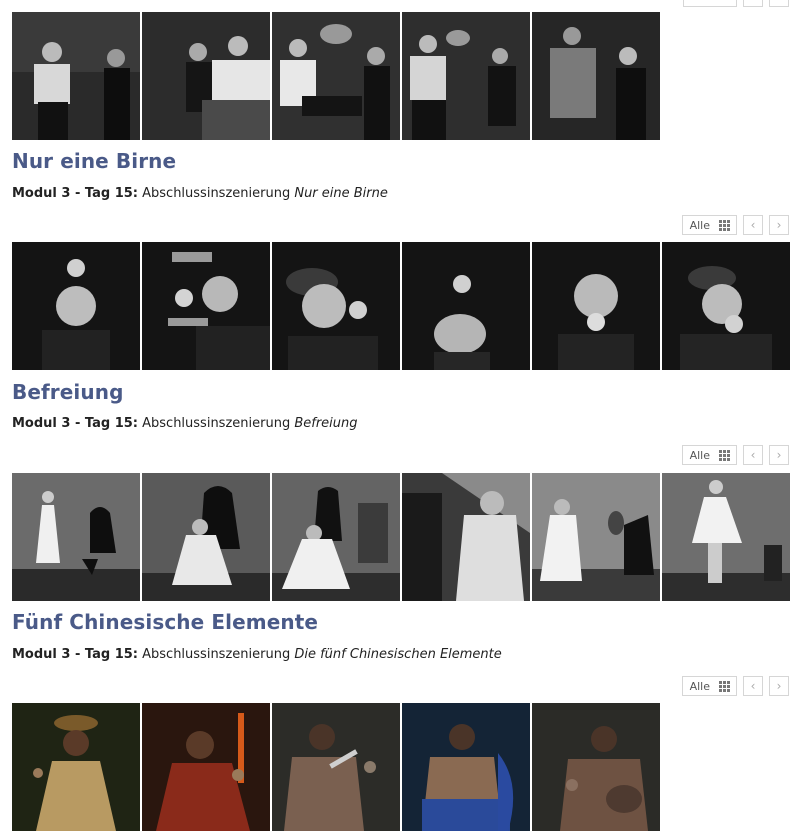  What do you see at coordinates (165, 622) in the screenshot?
I see `gallery-title: Fünf Chinesische Elemente` at bounding box center [165, 622].